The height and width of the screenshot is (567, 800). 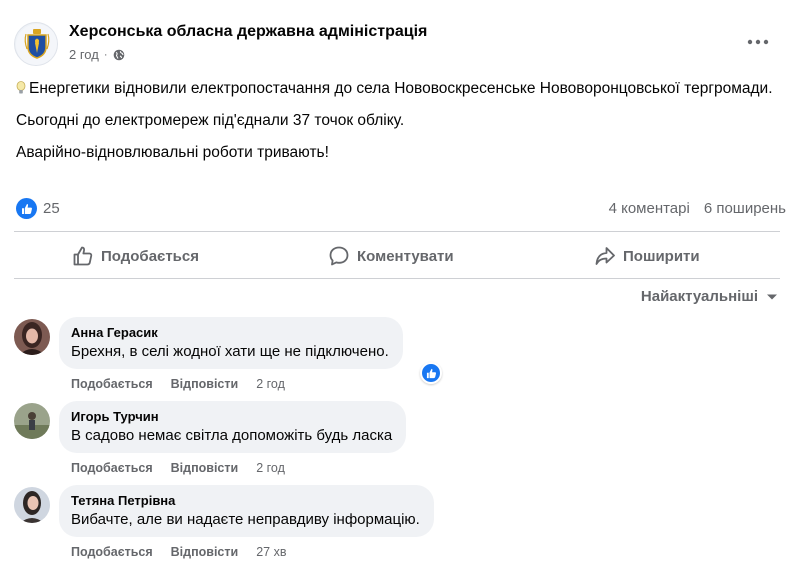 I want to click on comment-label: Коментувати, so click(x=405, y=256).